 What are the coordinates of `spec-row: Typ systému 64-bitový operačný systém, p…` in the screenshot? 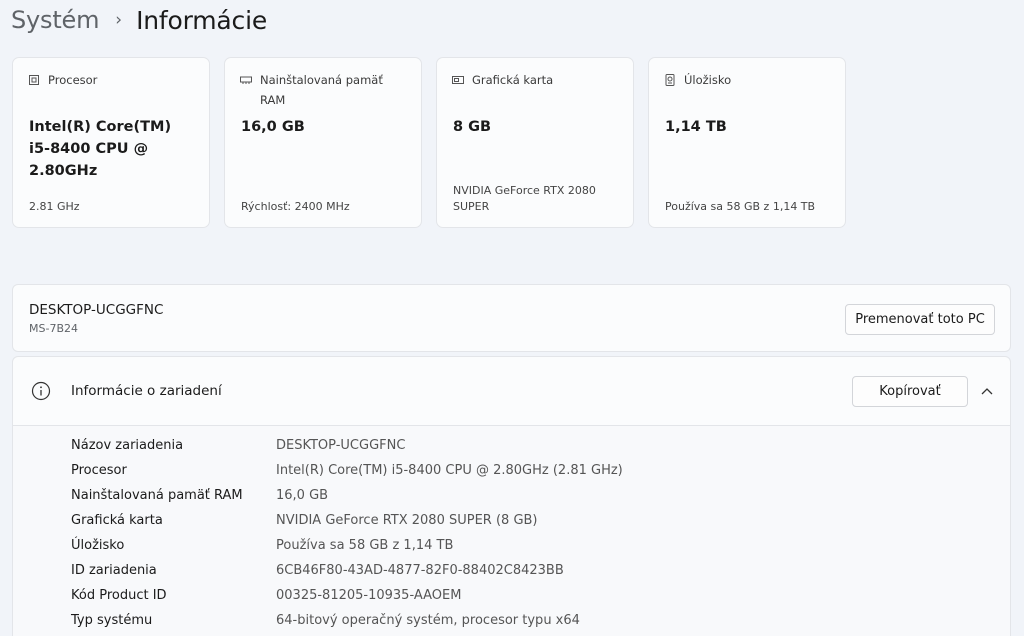 It's located at (325, 620).